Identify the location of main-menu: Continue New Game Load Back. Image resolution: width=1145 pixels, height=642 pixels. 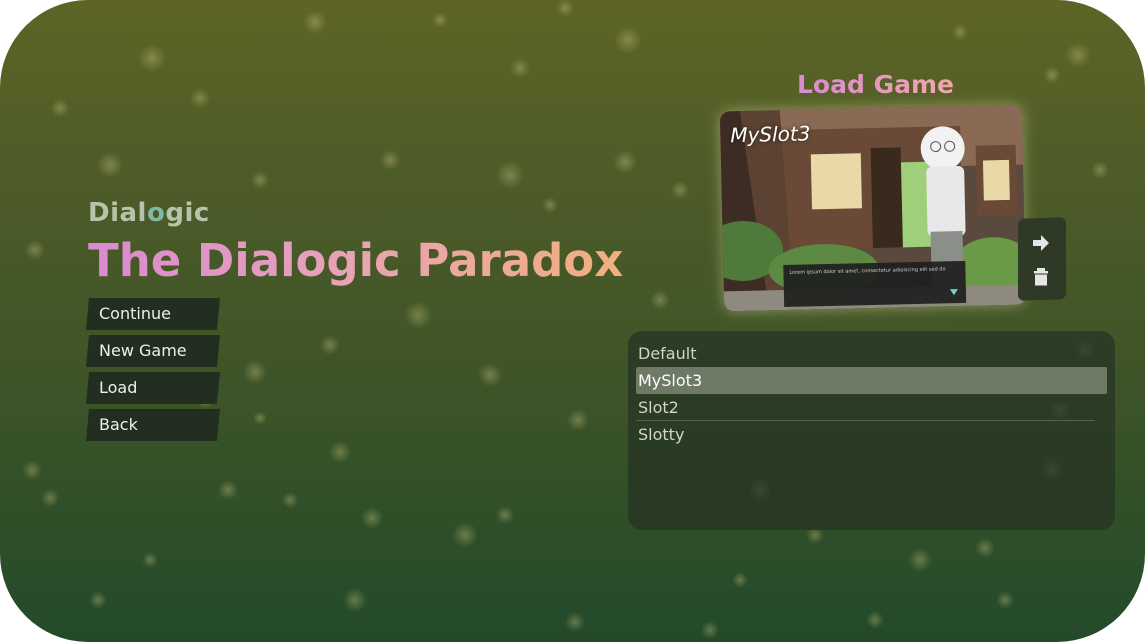
(153, 372).